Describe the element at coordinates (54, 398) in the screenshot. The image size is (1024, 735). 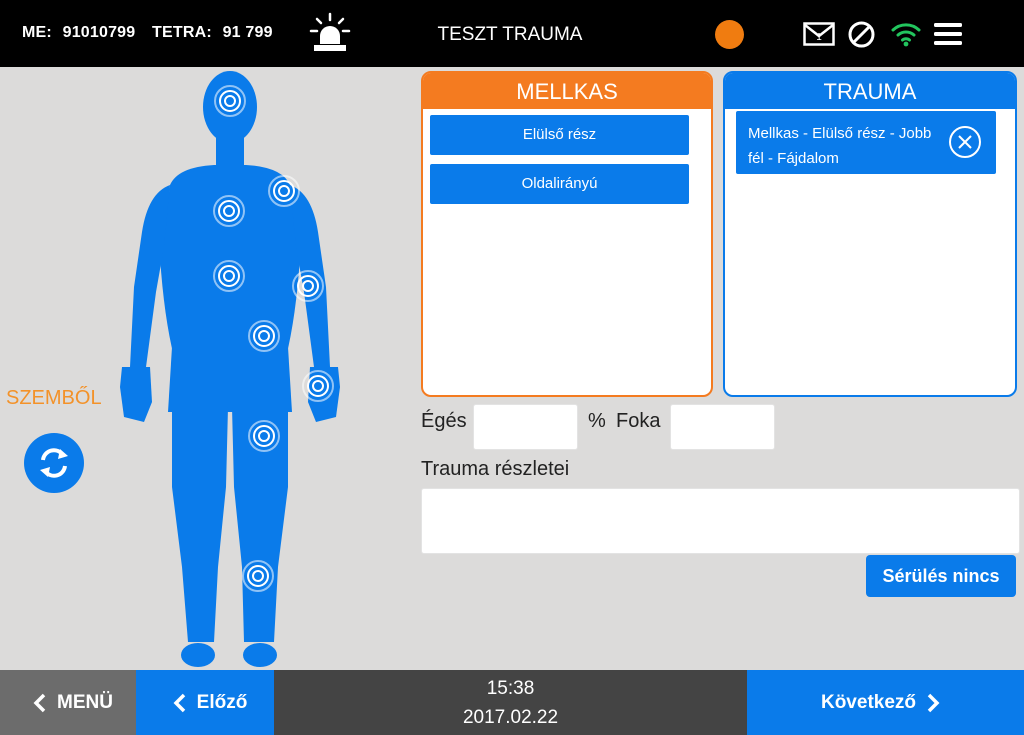
I see `view-label: SZEMBŐL` at that location.